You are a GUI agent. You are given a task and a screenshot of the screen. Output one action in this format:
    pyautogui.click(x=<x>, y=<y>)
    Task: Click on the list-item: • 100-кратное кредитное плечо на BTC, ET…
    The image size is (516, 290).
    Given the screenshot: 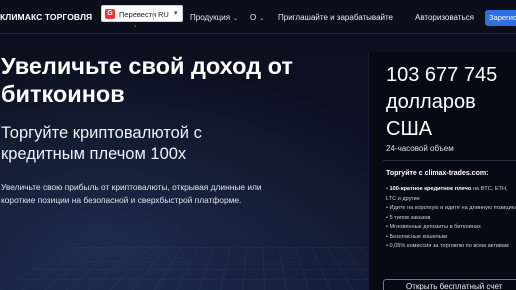 What is the action you would take?
    pyautogui.click(x=447, y=194)
    